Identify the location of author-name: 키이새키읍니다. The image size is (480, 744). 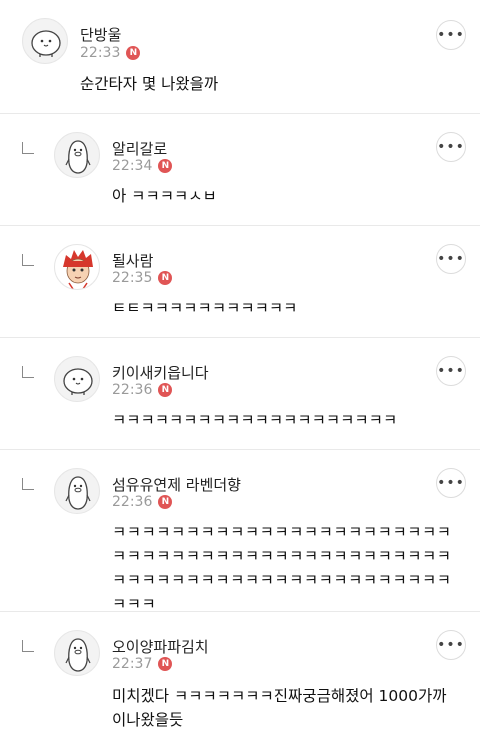
(160, 372).